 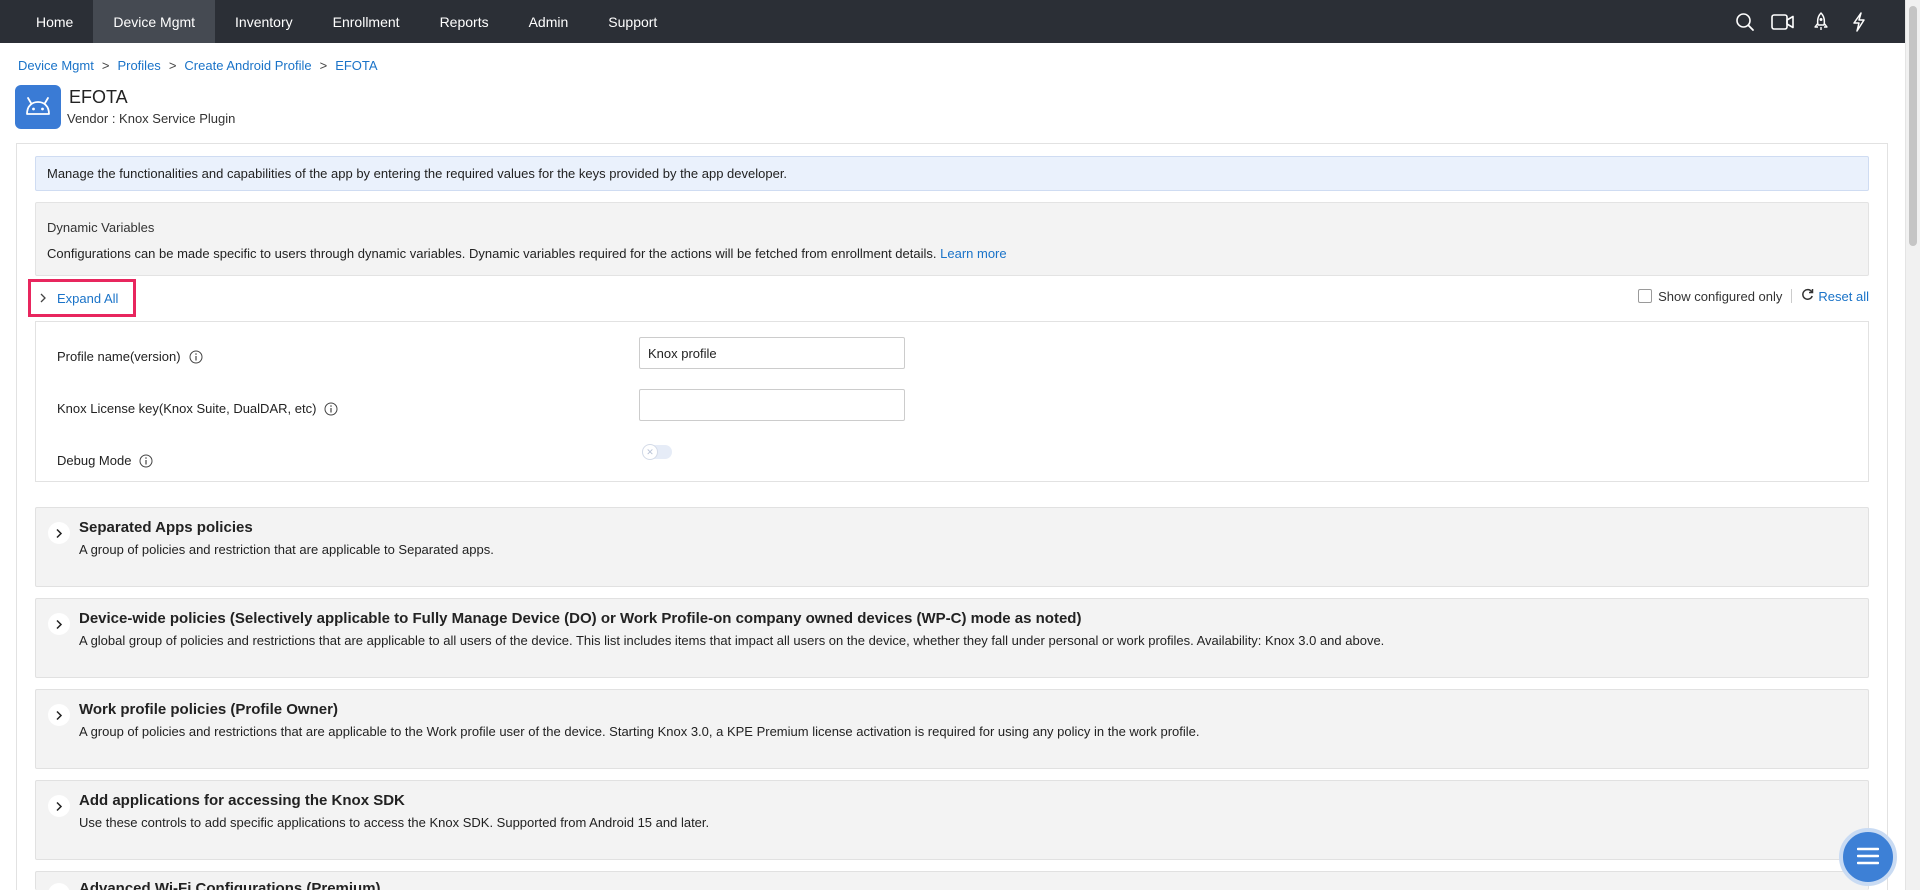 I want to click on section-advanced-wifi: Advanced Wi-Fi Configurations (Premium), so click(x=952, y=880).